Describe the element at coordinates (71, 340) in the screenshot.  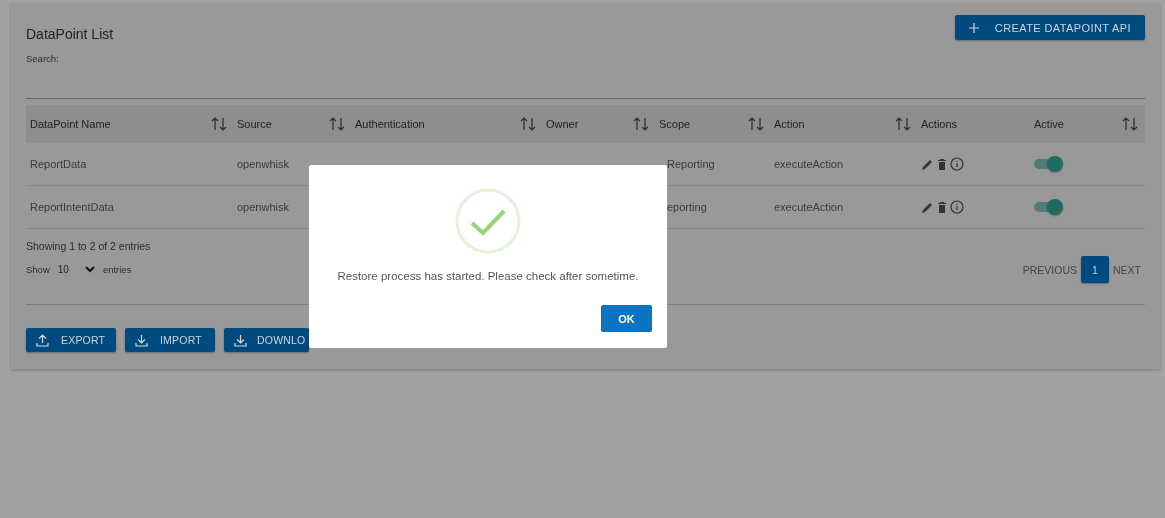
I see `export-button: EXPORT` at that location.